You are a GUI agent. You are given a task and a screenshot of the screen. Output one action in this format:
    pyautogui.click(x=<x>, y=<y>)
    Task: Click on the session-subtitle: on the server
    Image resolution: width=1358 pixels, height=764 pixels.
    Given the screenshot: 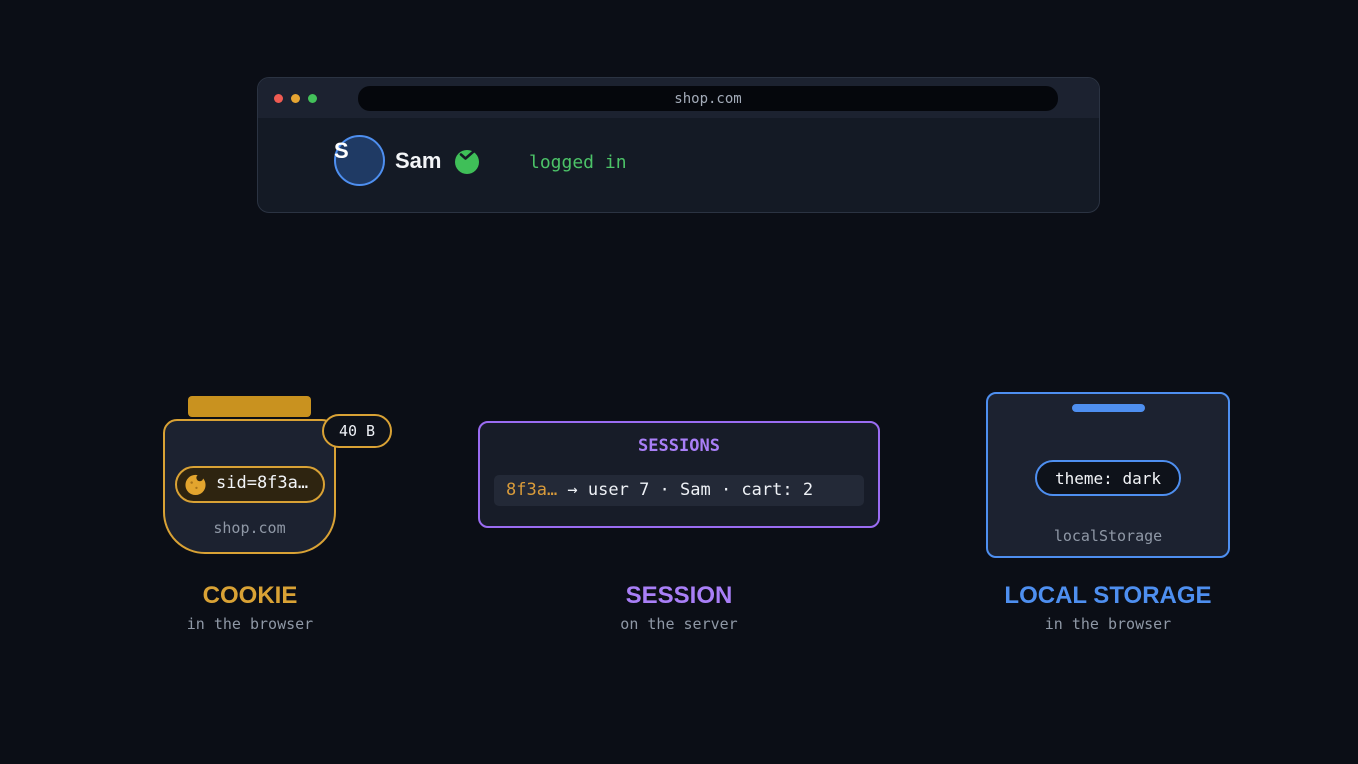 What is the action you would take?
    pyautogui.click(x=679, y=624)
    